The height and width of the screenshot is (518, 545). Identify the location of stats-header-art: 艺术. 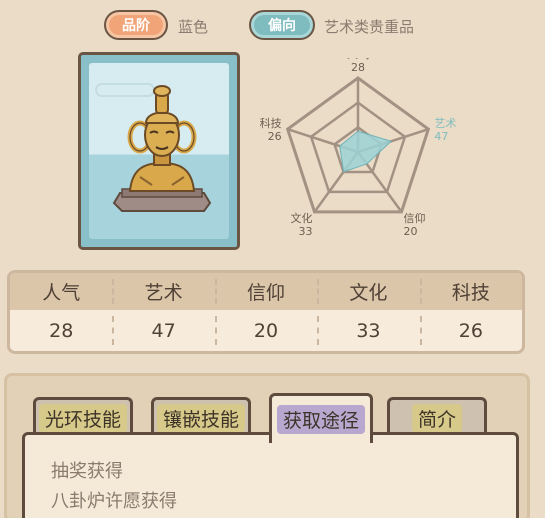
(163, 291).